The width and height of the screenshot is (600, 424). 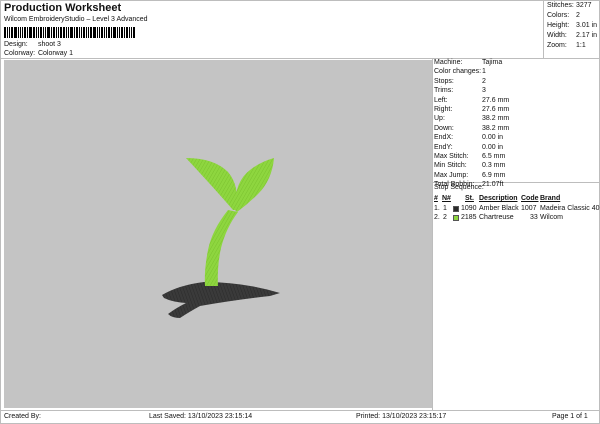 I want to click on embroidery-design-image, so click(x=221, y=238).